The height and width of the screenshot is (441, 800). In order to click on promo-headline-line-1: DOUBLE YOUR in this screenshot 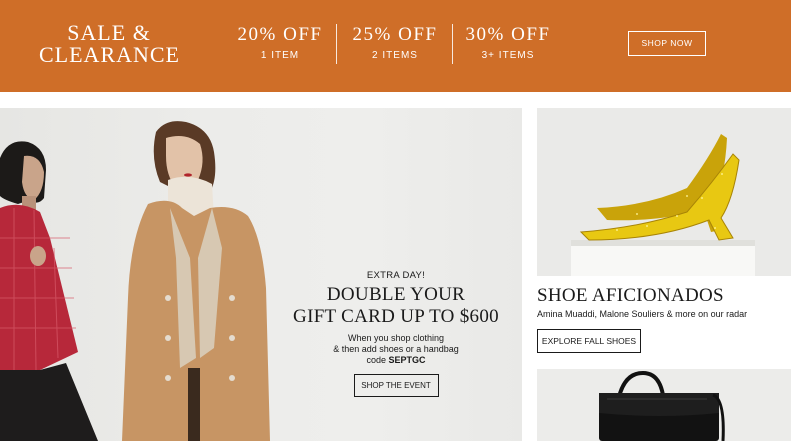, I will do `click(396, 294)`.